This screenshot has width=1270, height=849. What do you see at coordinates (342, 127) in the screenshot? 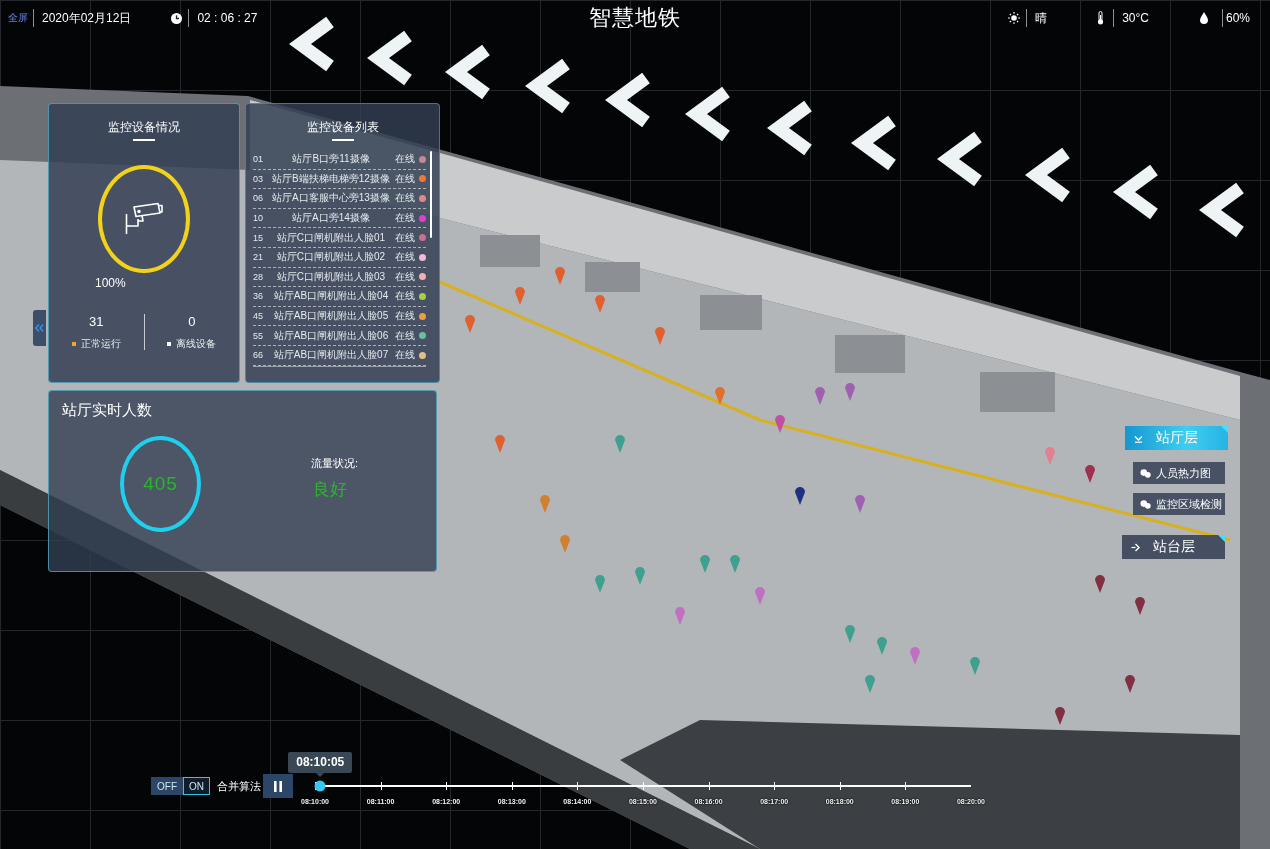
I see `panel-title: 监控设备列表` at bounding box center [342, 127].